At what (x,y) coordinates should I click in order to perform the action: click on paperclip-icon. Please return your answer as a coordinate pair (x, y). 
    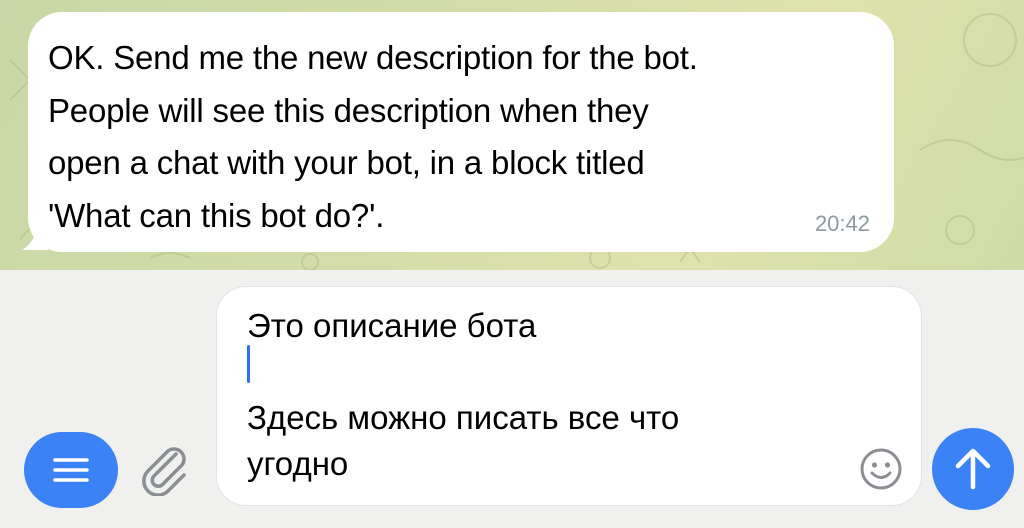
    Looking at the image, I should click on (164, 468).